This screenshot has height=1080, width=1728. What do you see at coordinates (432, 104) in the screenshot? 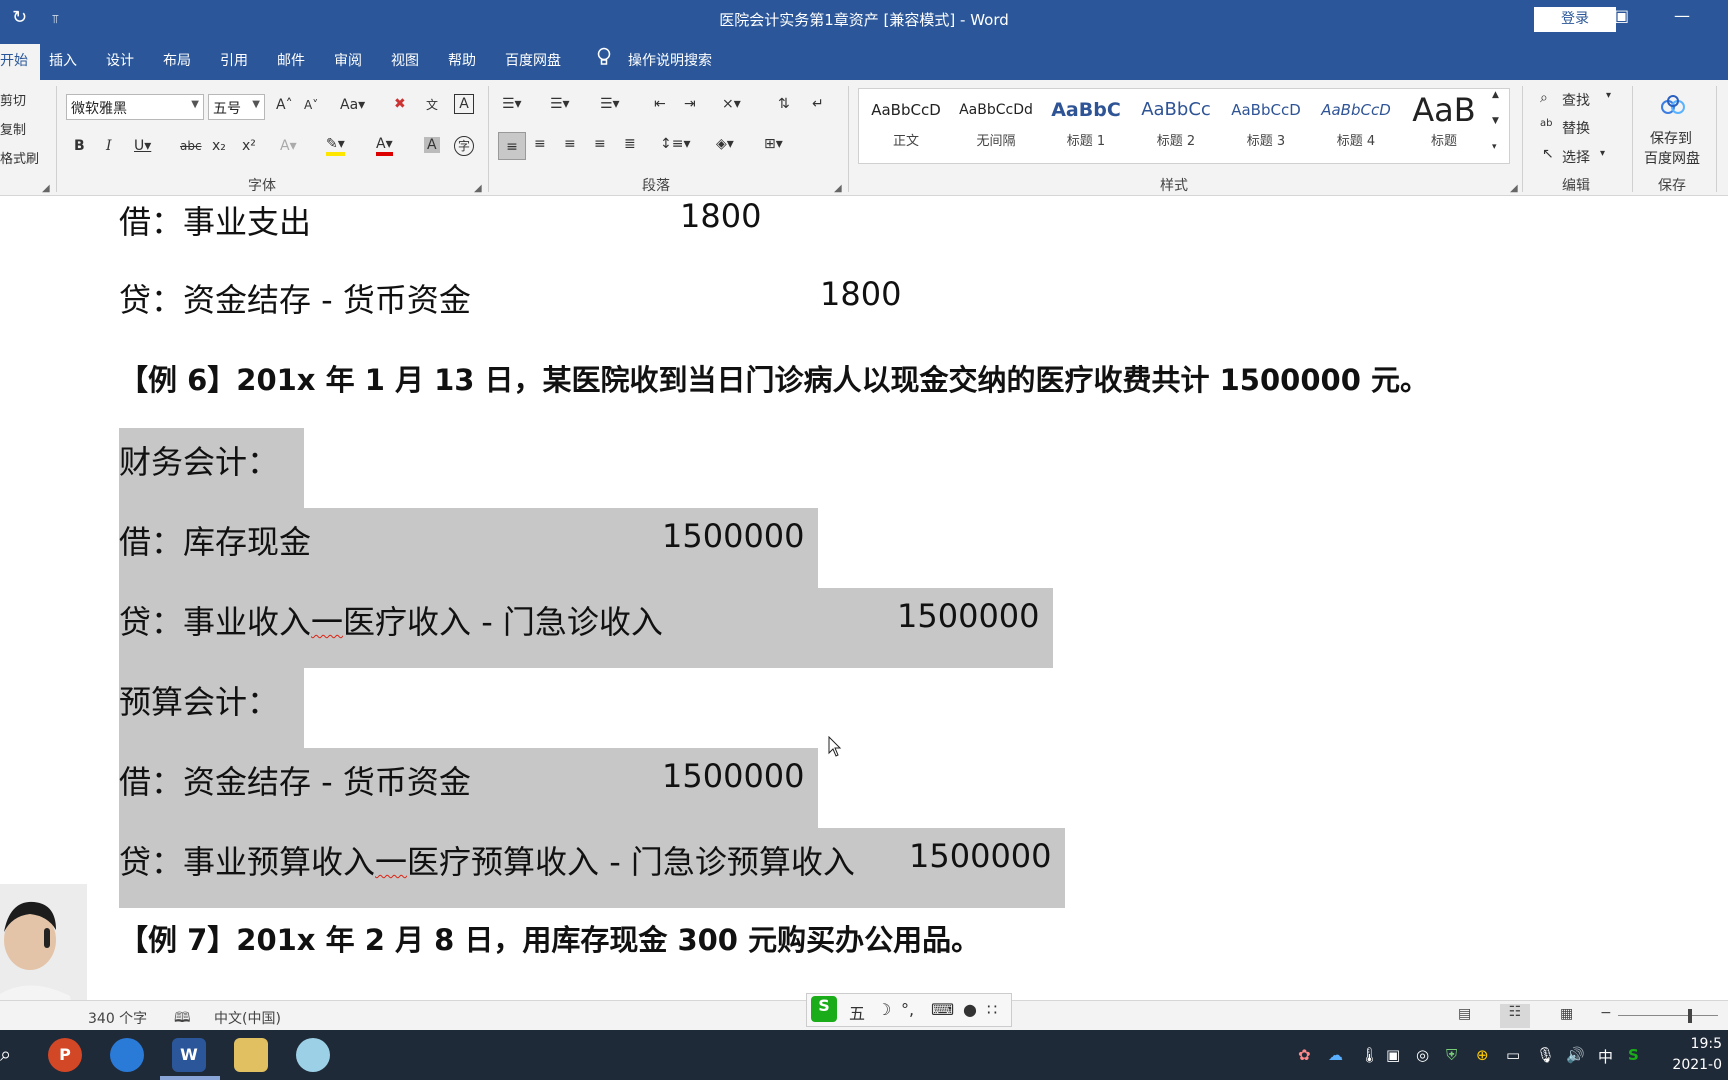
I see `phonetic-guide-icon: 文` at bounding box center [432, 104].